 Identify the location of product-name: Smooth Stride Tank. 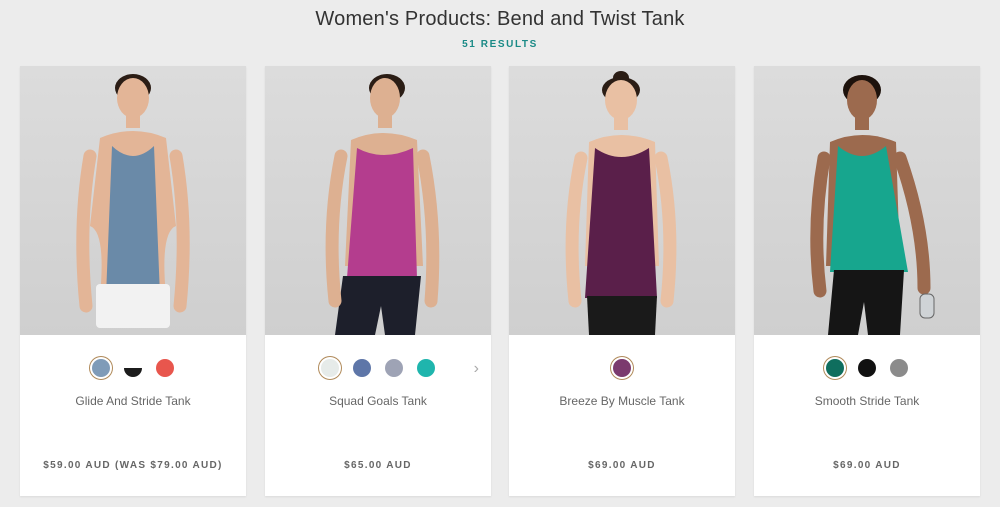
(867, 401).